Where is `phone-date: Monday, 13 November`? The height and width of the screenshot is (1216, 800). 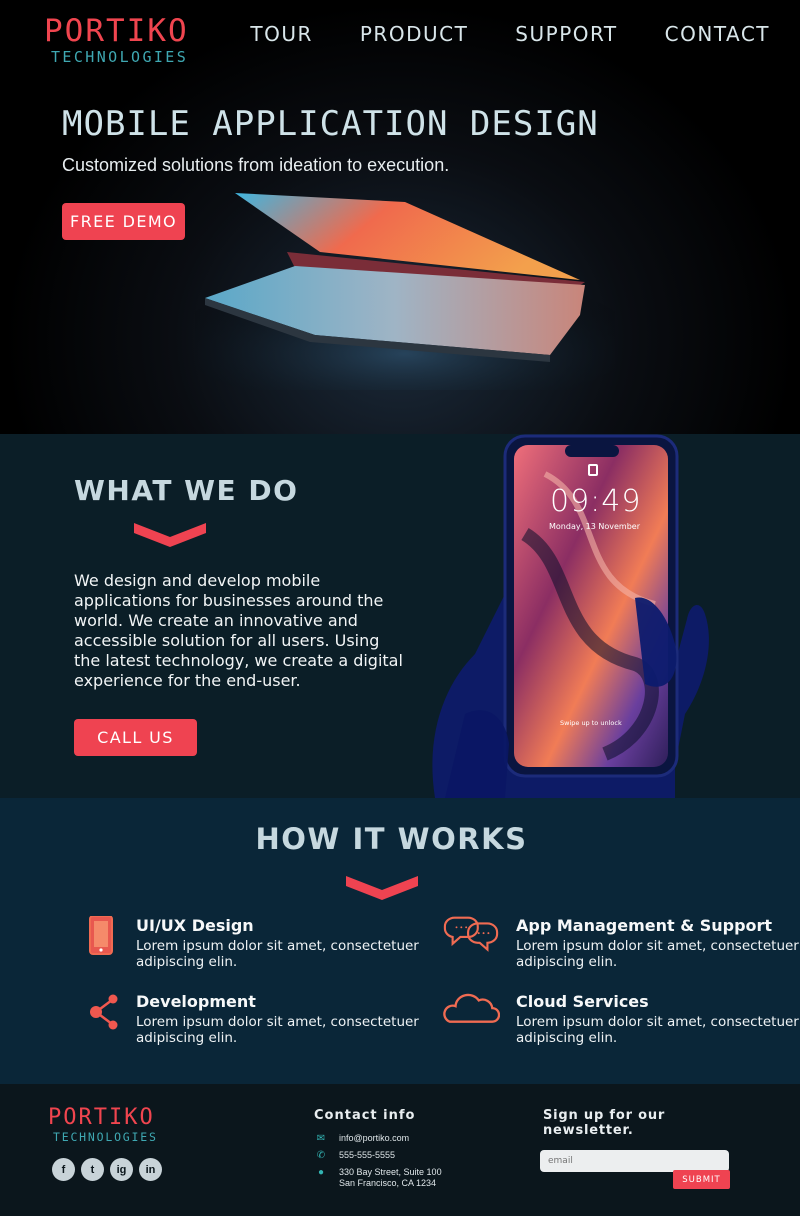 phone-date: Monday, 13 November is located at coordinates (595, 526).